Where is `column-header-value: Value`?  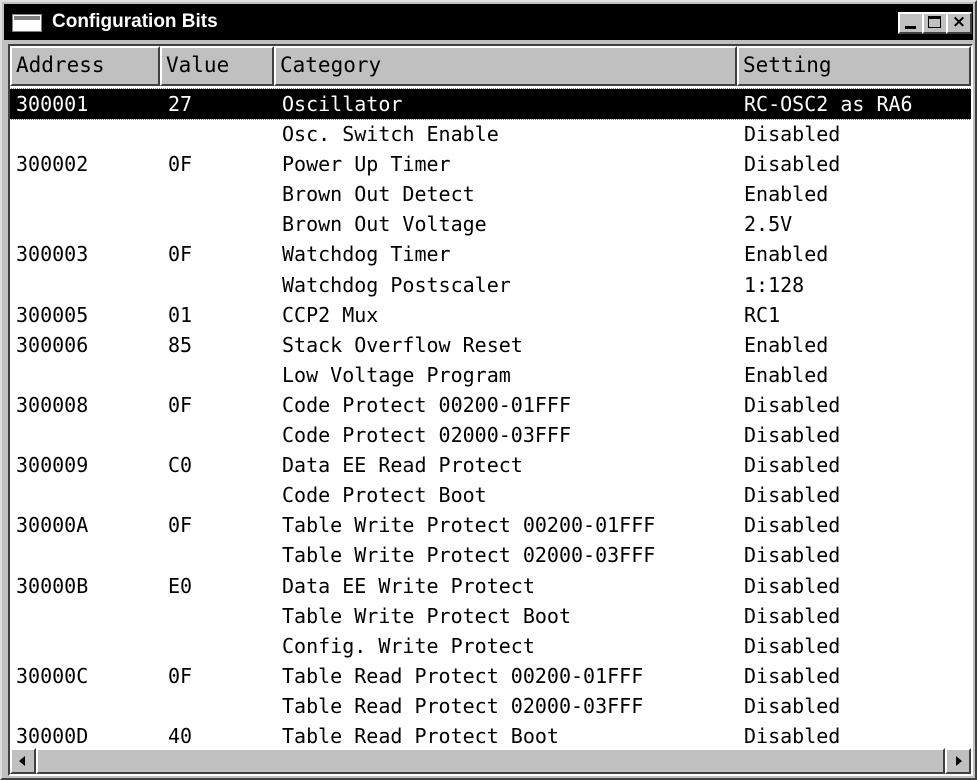 column-header-value: Value is located at coordinates (217, 66).